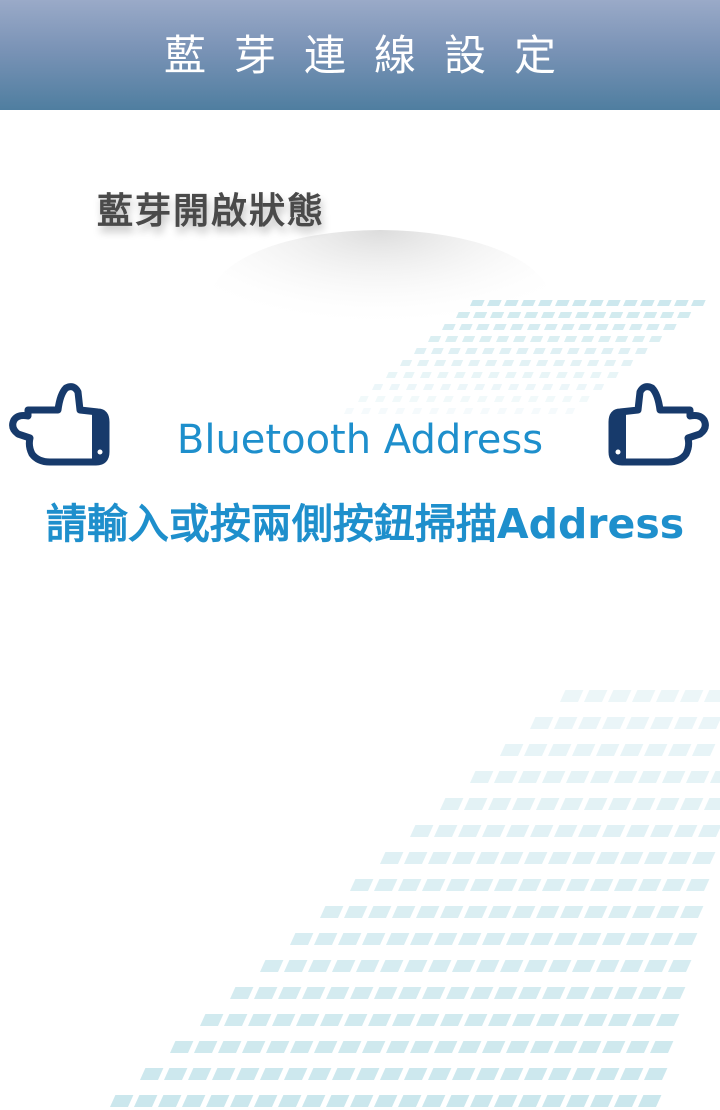  I want to click on title-bar: 藍芽連線設定, so click(360, 55).